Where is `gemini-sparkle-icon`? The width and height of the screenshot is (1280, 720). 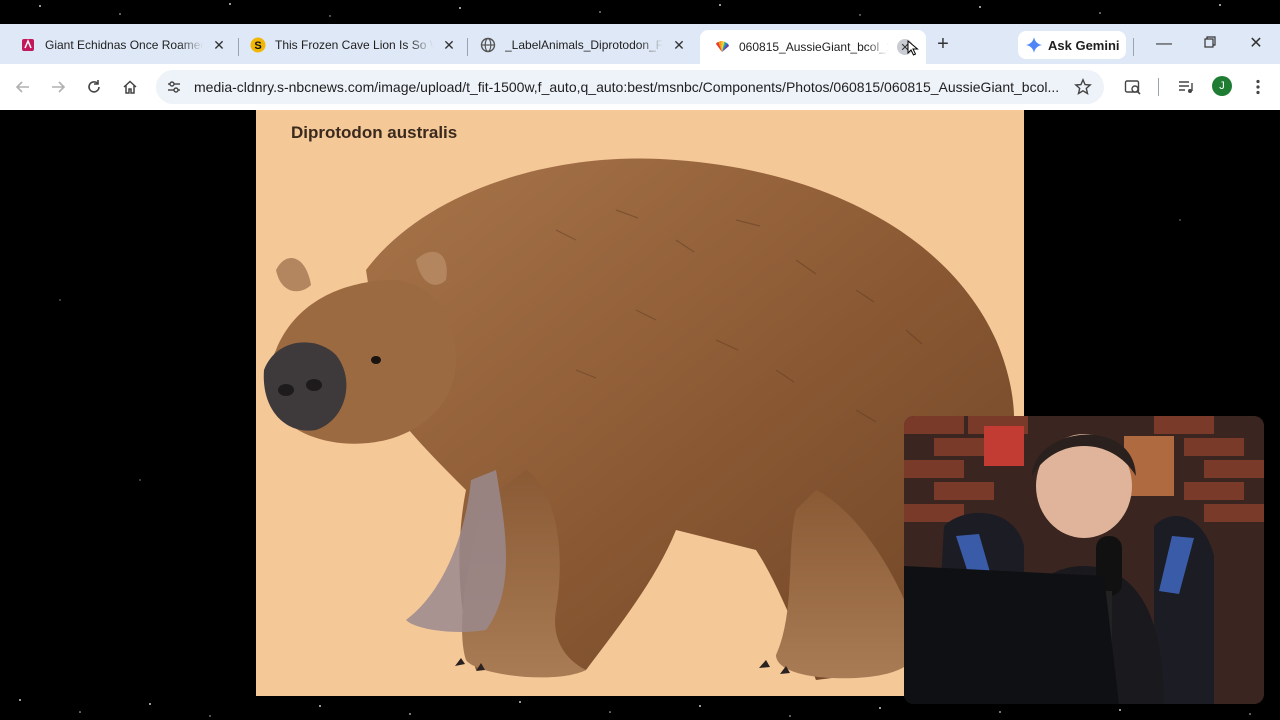
gemini-sparkle-icon is located at coordinates (1034, 45).